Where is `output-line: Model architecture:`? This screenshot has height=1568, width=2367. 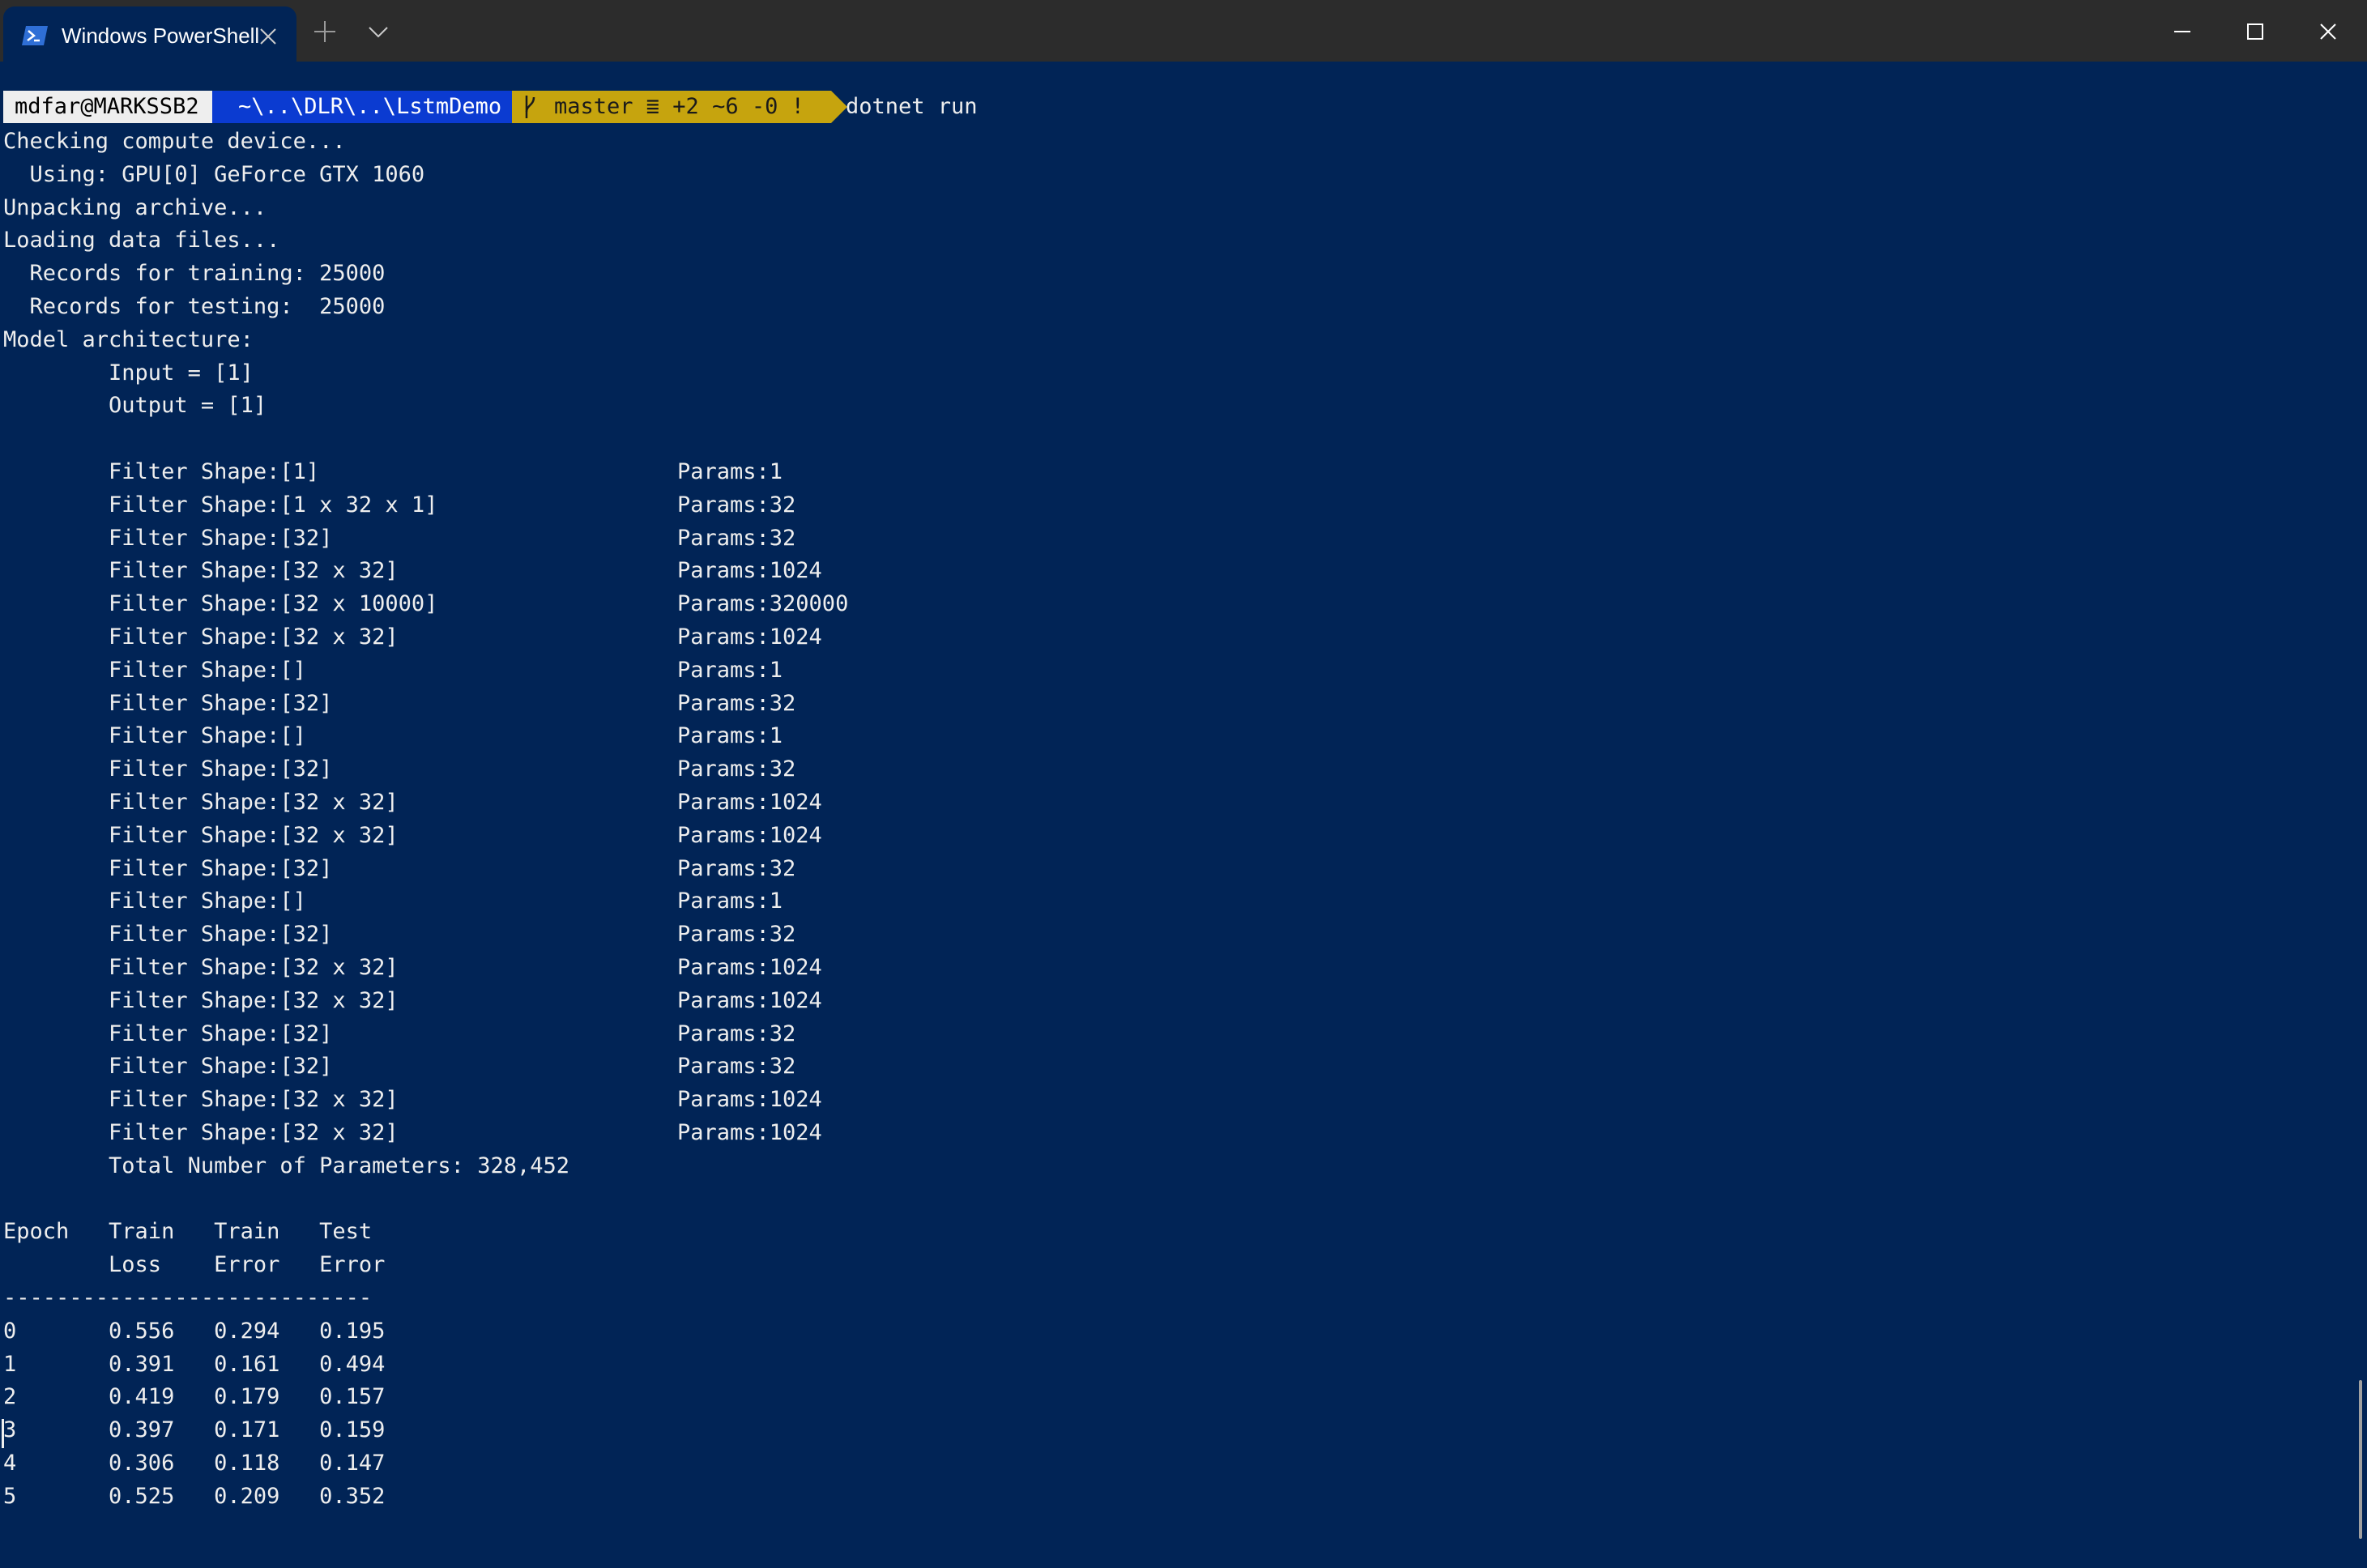 output-line: Model architecture: is located at coordinates (128, 339).